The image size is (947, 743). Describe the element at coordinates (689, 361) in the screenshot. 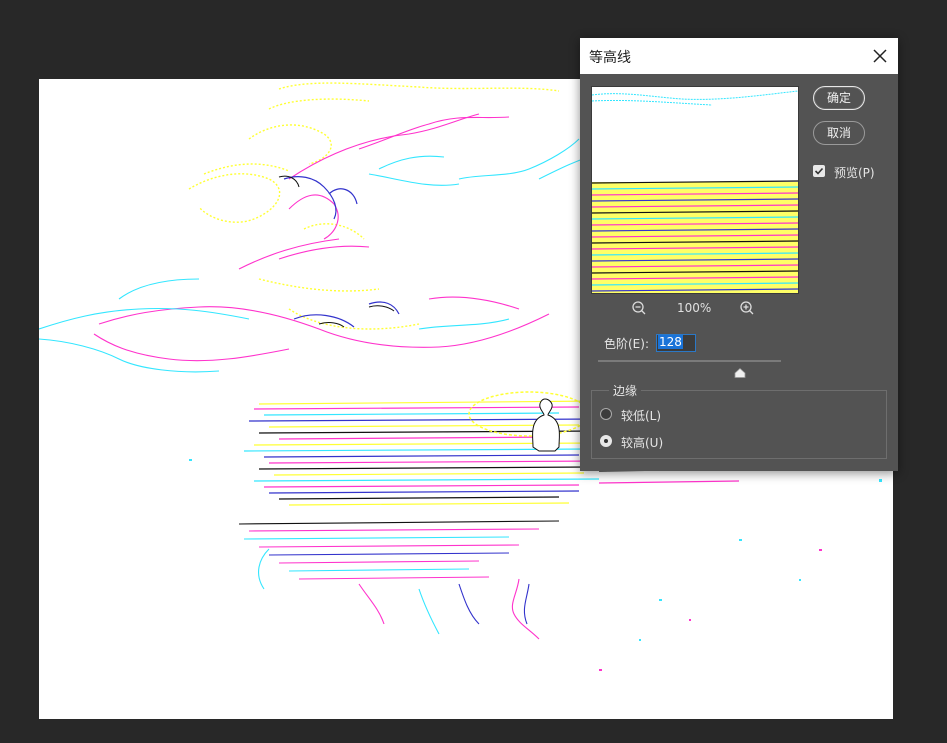

I see `level-slider-track` at that location.